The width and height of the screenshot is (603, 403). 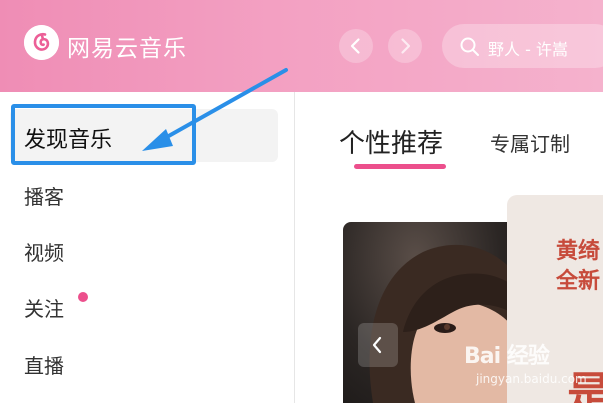 I want to click on search-input: 野人 - 许嵩, so click(x=522, y=46).